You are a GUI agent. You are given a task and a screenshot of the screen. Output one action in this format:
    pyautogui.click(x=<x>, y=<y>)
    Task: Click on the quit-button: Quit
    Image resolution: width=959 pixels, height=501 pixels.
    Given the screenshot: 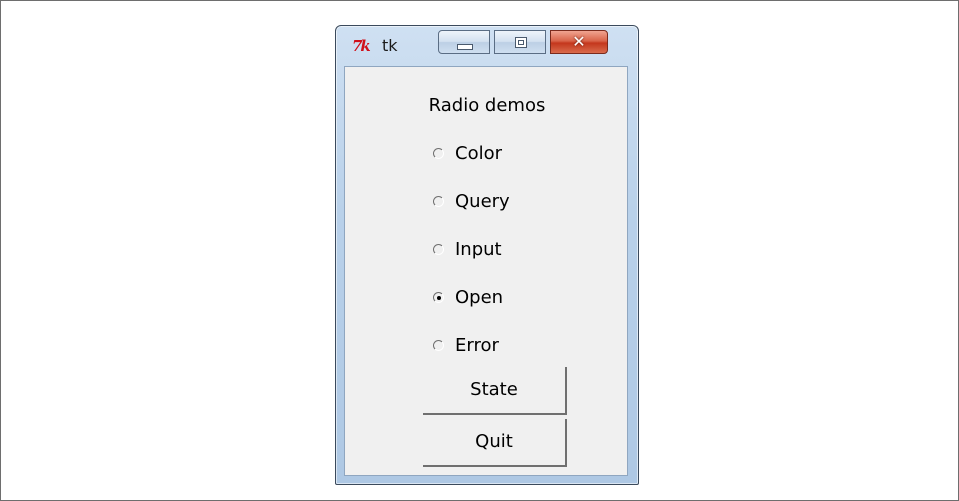 What is the action you would take?
    pyautogui.click(x=495, y=443)
    